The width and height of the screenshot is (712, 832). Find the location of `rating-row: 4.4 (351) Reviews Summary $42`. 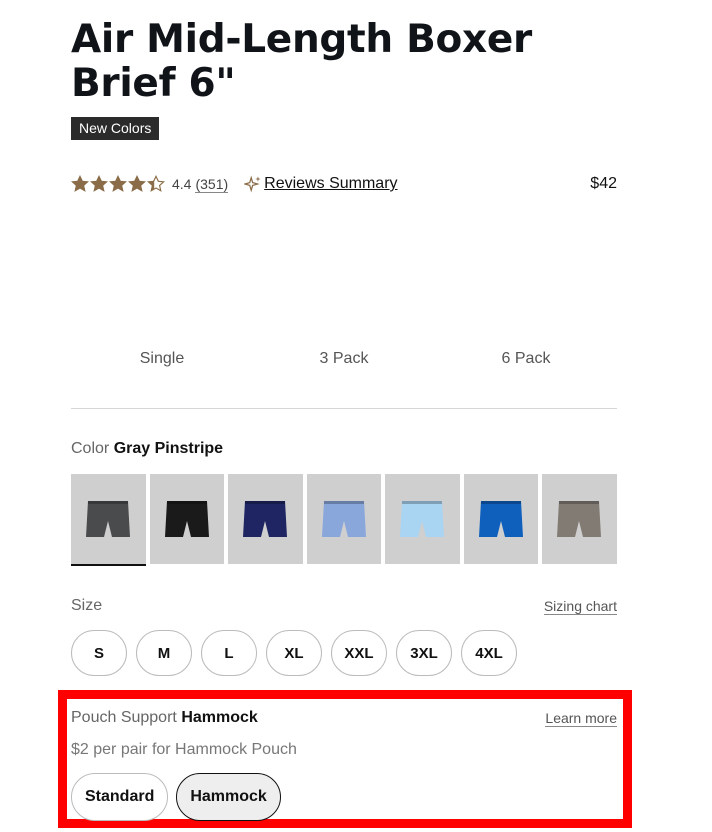

rating-row: 4.4 (351) Reviews Summary $42 is located at coordinates (344, 184).